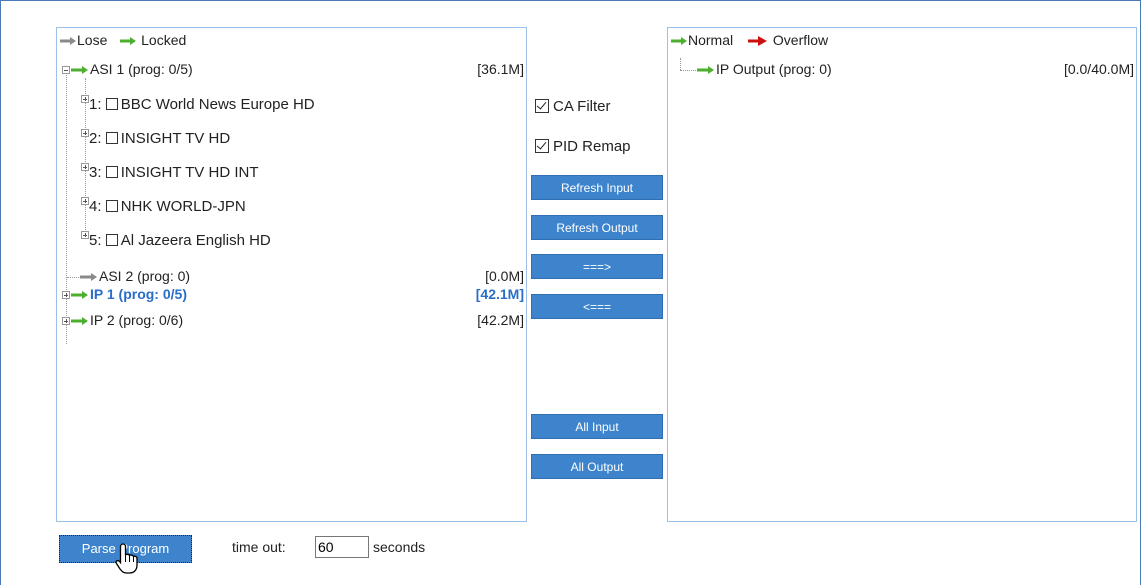  I want to click on move-left-button: <===, so click(597, 306).